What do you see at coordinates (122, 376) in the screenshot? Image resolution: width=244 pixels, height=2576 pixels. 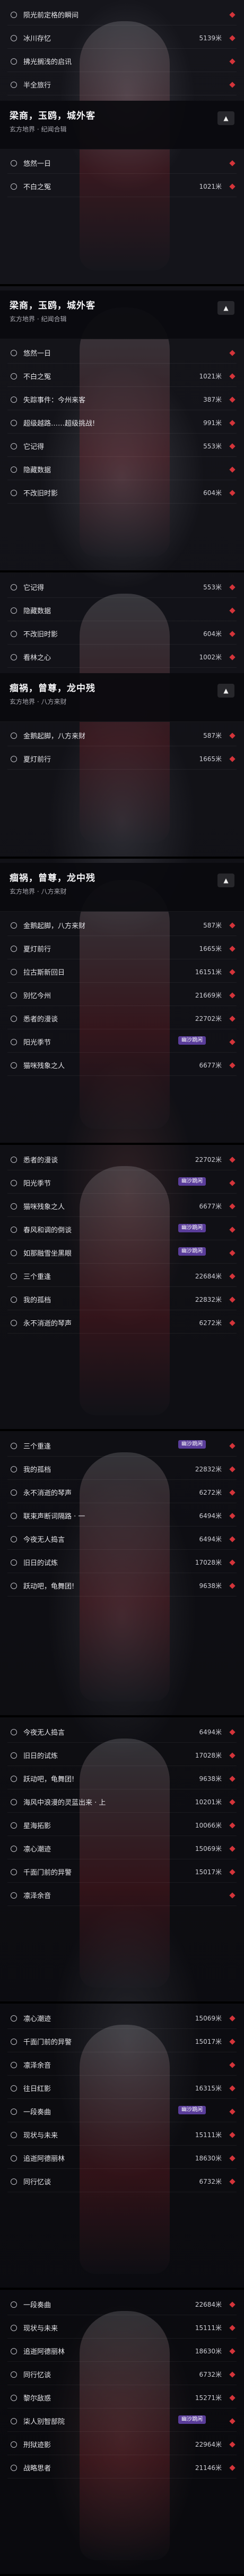 I see `quest-row: 不白之冤 1021米` at bounding box center [122, 376].